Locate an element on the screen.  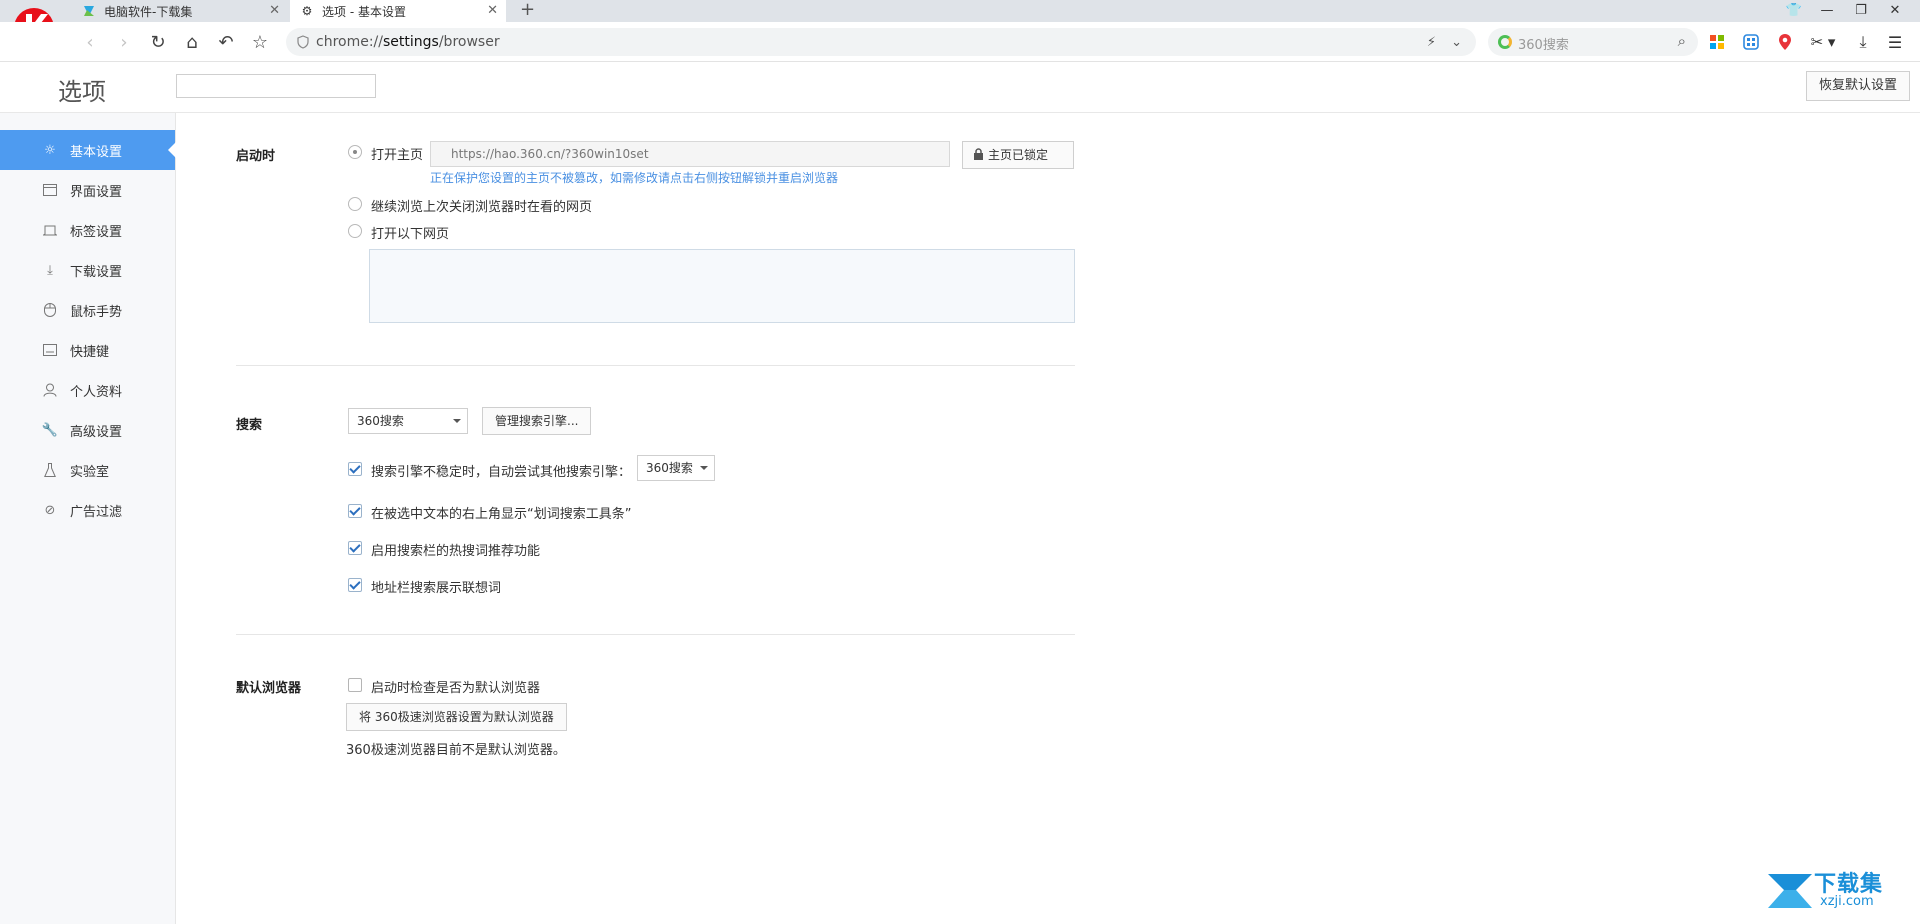
lightning-icon: ⚡ is located at coordinates (1431, 42).